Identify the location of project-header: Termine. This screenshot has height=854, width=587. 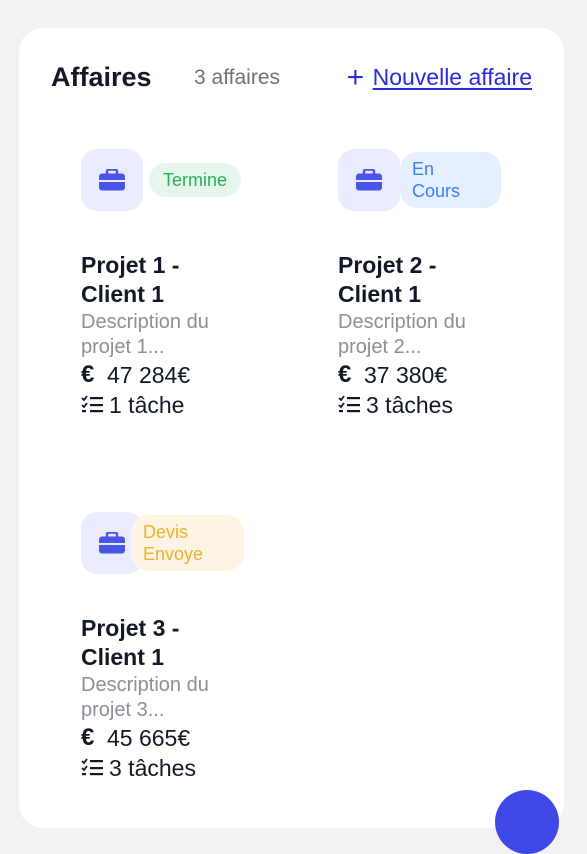
(181, 181).